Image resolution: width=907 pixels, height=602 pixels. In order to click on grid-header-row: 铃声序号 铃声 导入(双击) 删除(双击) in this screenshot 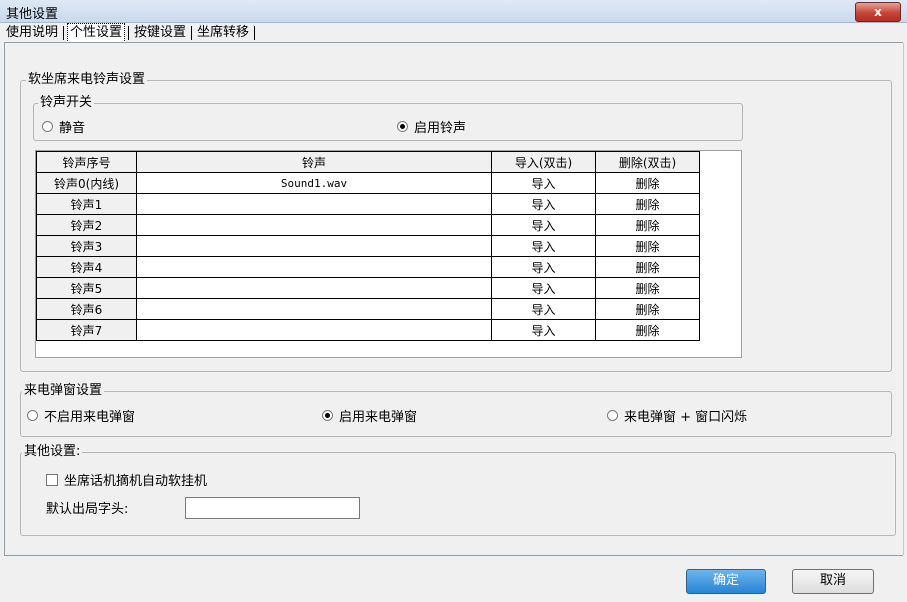, I will do `click(368, 162)`.